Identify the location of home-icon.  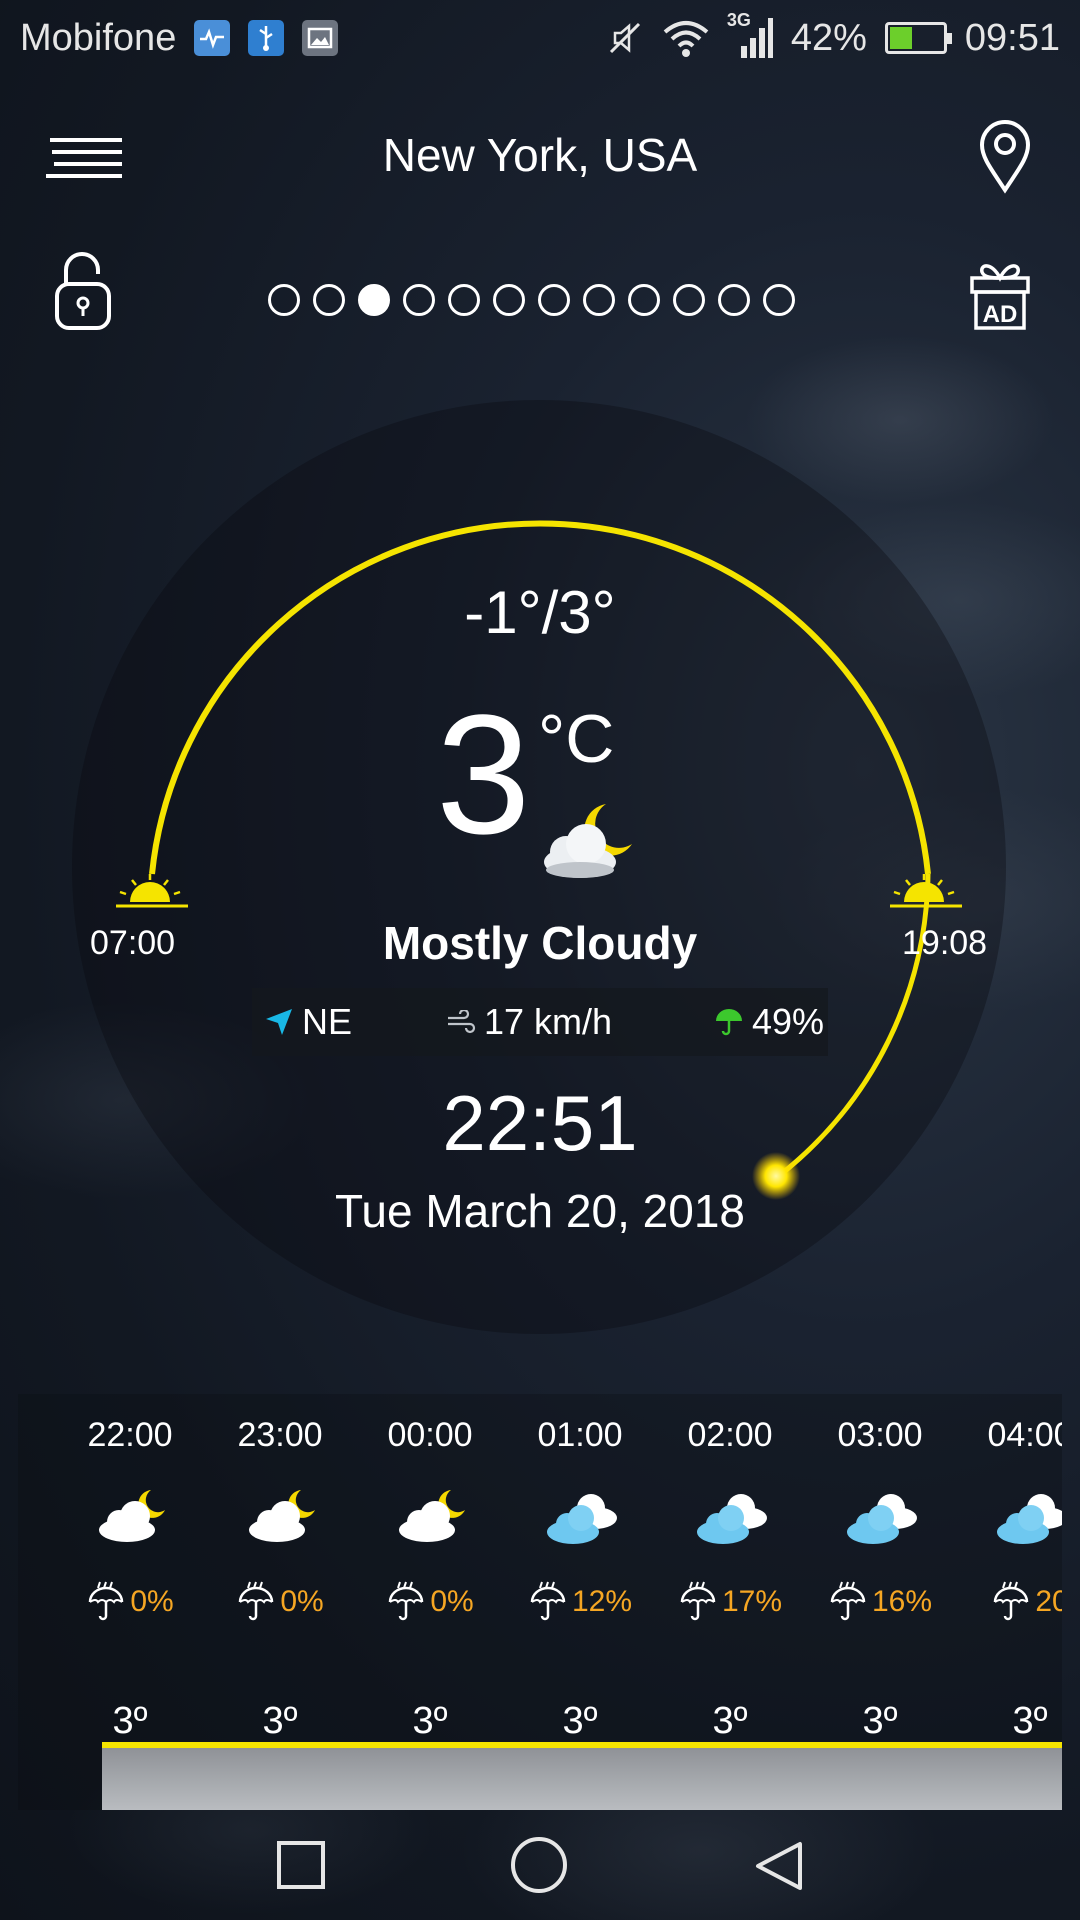
(539, 1865).